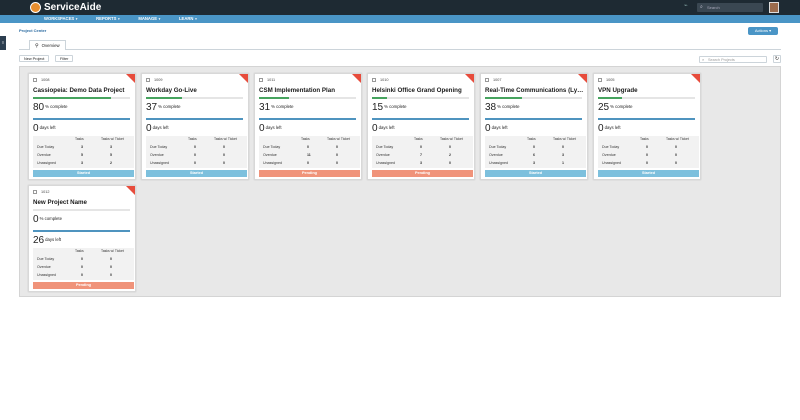 The width and height of the screenshot is (800, 420). I want to click on search-projects-input: ⌕ Search Projects, so click(733, 59).